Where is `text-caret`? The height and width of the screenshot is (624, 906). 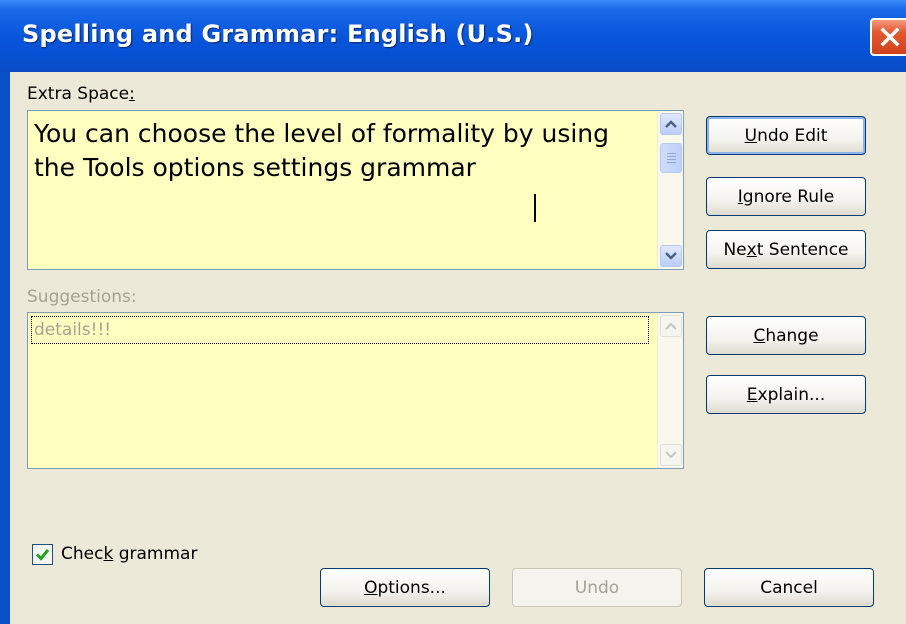
text-caret is located at coordinates (535, 208).